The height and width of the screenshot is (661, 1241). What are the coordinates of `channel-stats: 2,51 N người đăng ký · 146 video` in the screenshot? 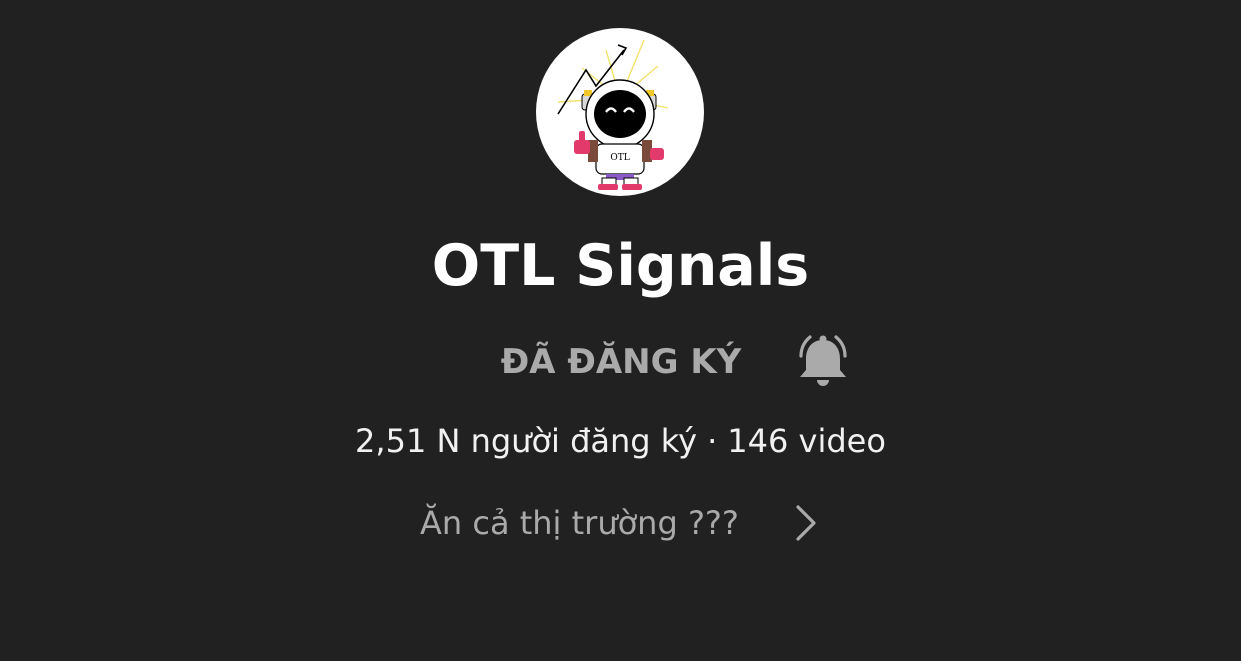 It's located at (620, 441).